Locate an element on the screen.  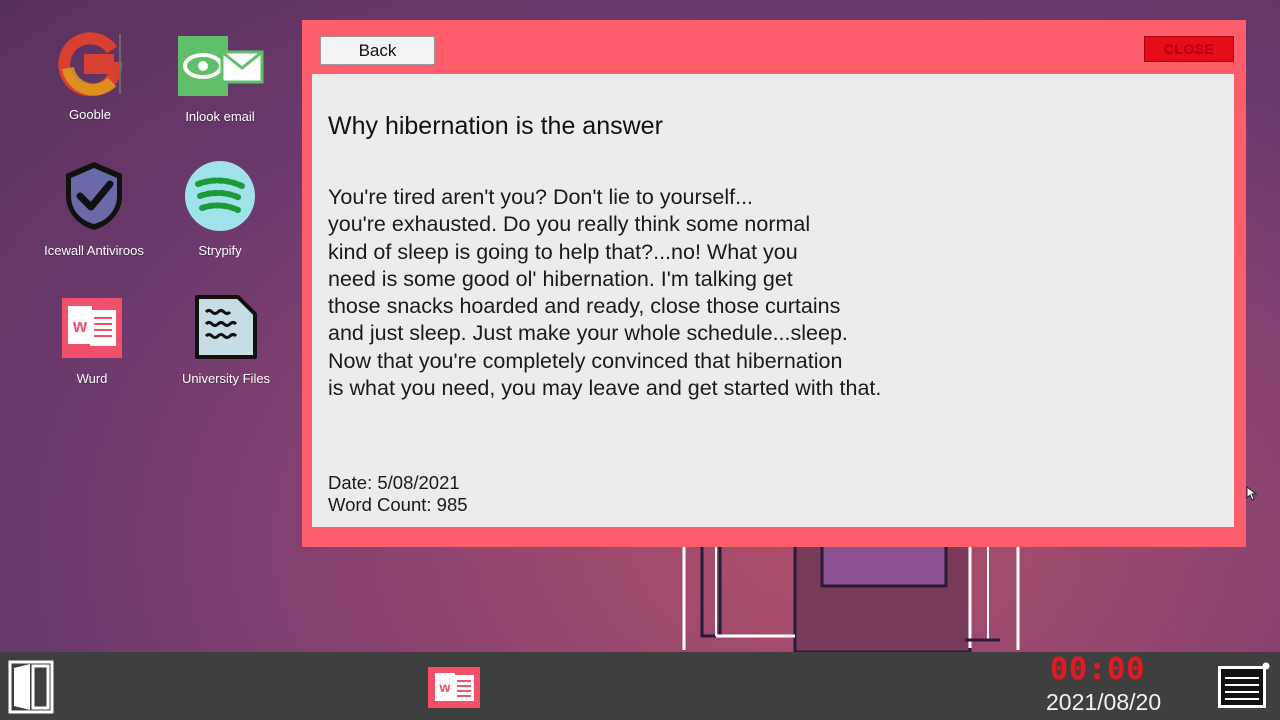
desktop-icon-label: Strypify is located at coordinates (220, 250).